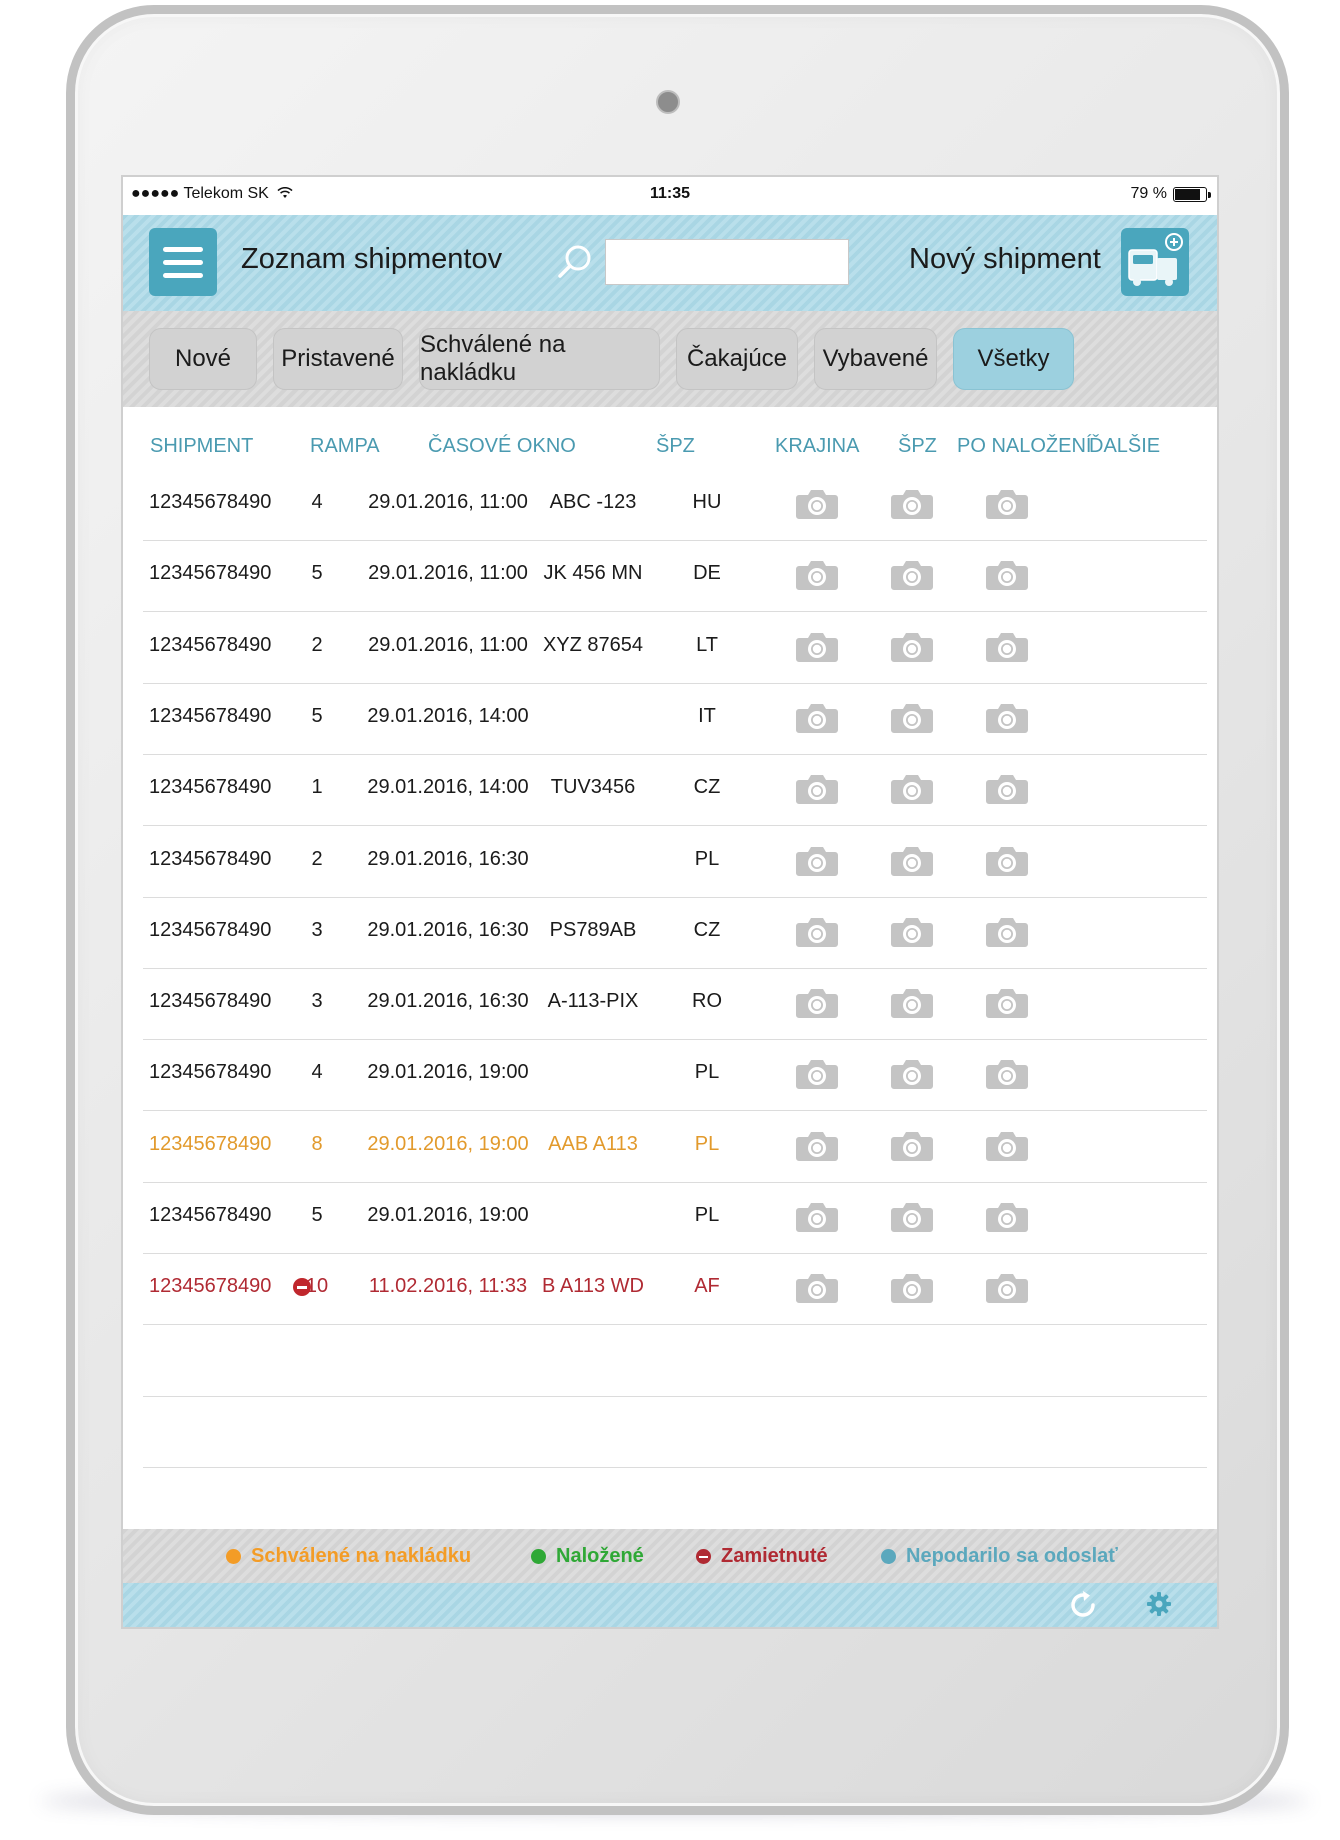  I want to click on col-dalsie: ĎALŠIE, so click(1124, 446).